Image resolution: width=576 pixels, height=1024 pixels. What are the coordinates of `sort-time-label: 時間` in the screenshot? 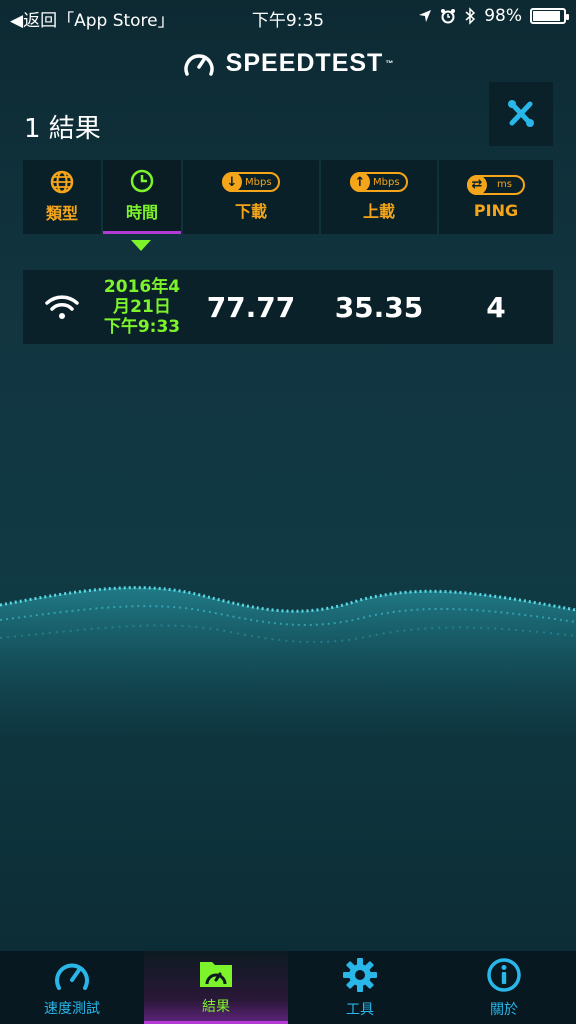 It's located at (141, 212).